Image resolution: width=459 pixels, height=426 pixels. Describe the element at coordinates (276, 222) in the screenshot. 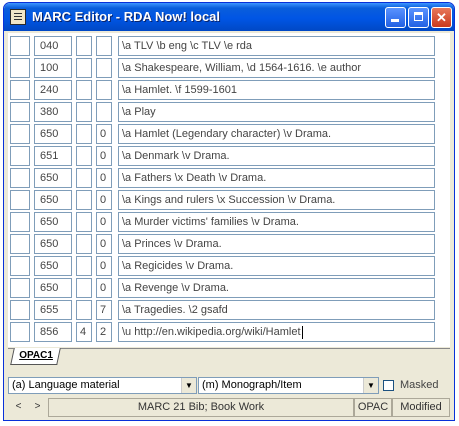

I see `data-field: \a Murder victims' families \v Drama.` at that location.